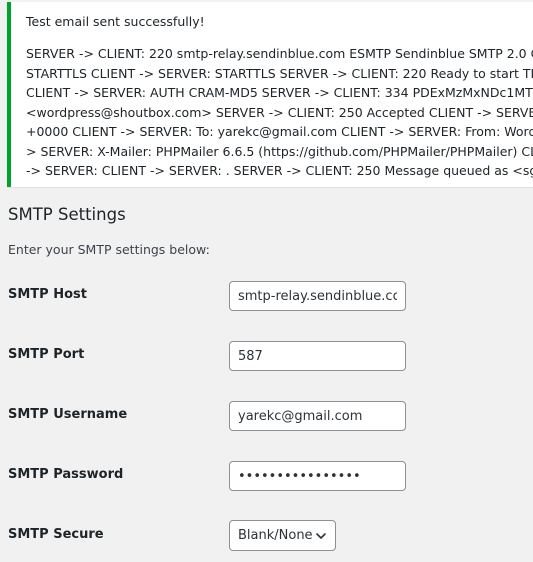 Image resolution: width=533 pixels, height=562 pixels. What do you see at coordinates (68, 414) in the screenshot?
I see `smtp-username-label: SMTP Username` at bounding box center [68, 414].